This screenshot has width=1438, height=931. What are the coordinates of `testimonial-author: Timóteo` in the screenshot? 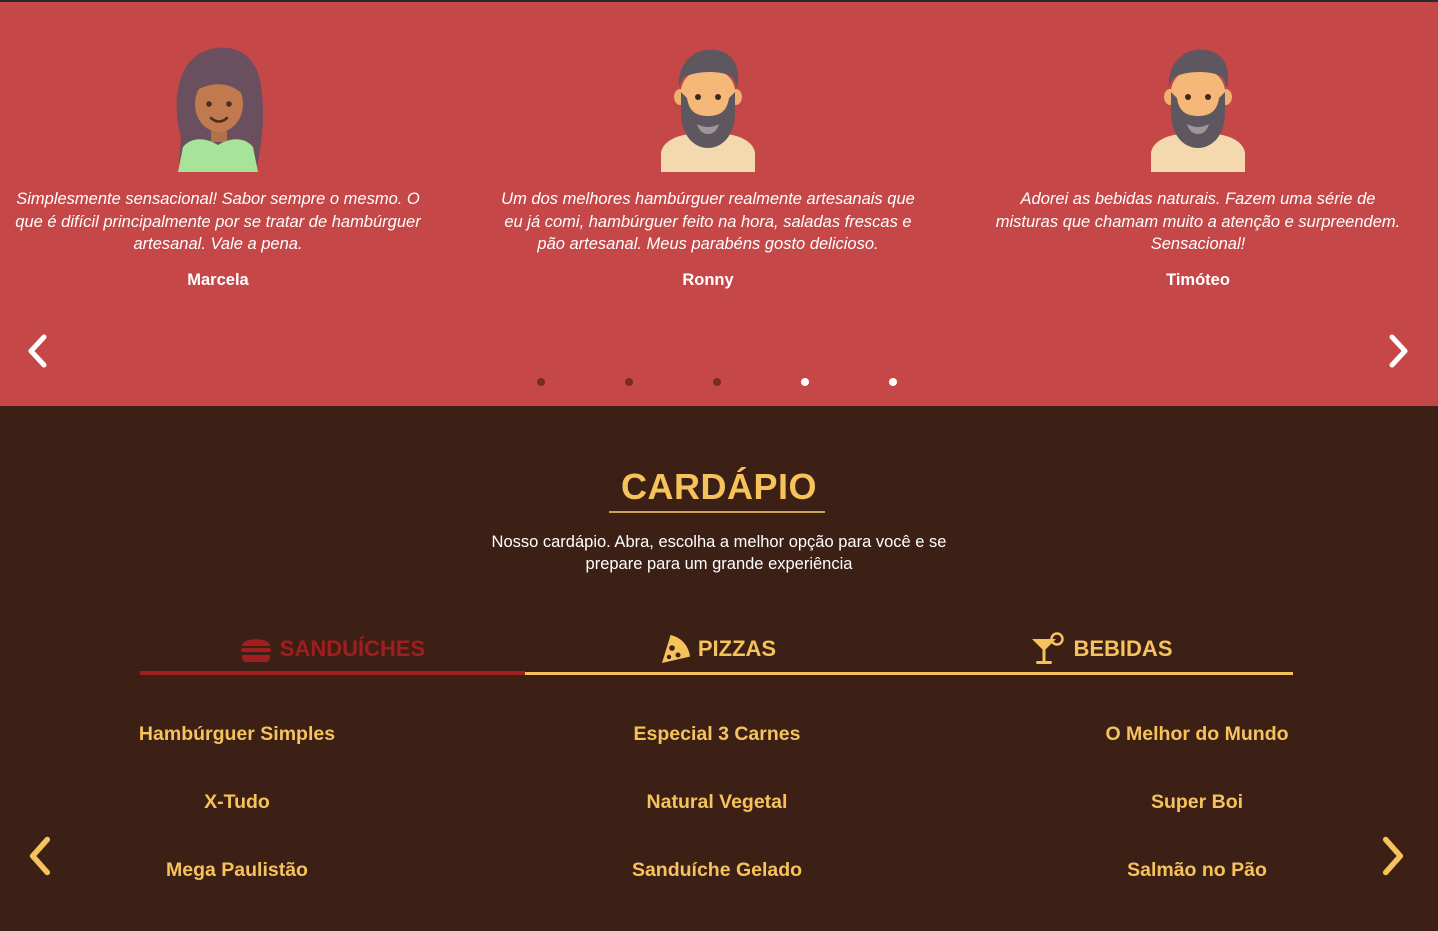 It's located at (1198, 279).